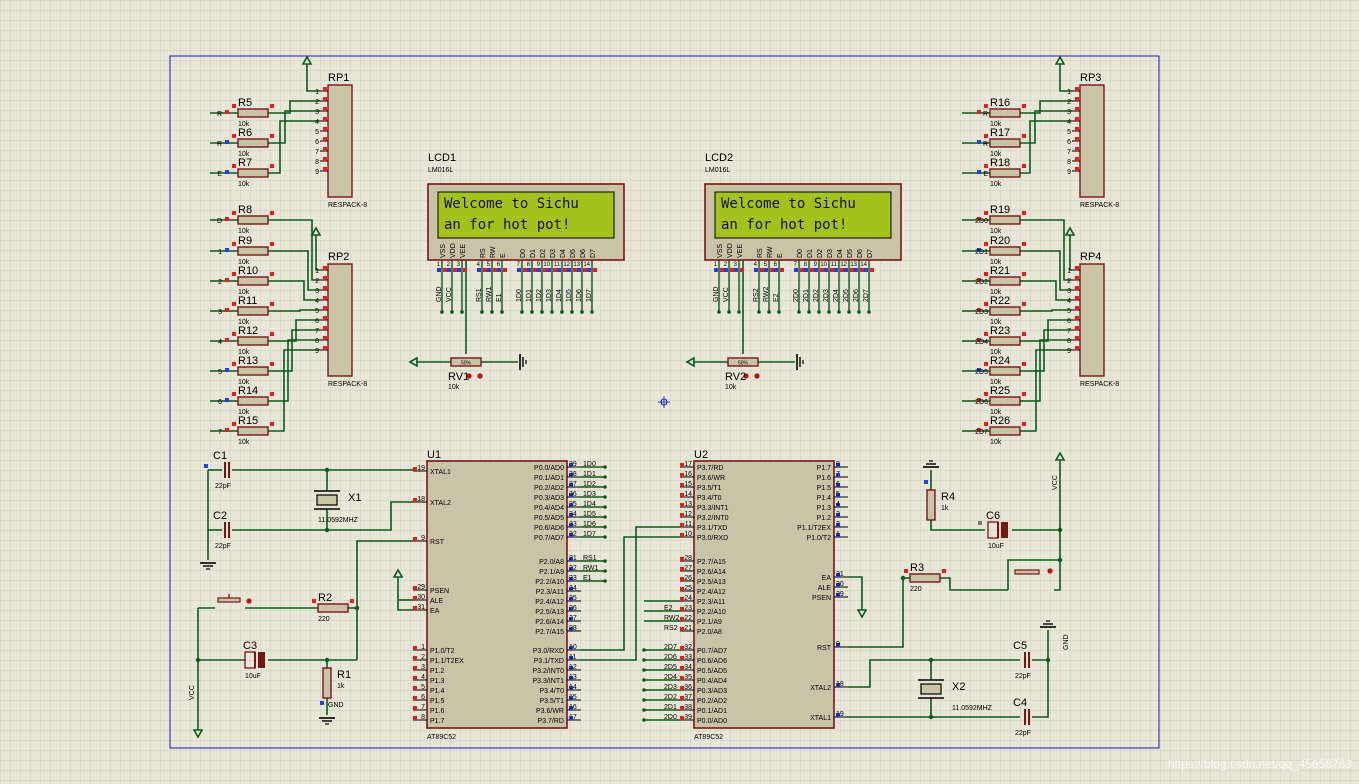  What do you see at coordinates (573, 578) in the screenshot?
I see `u1-pin-number: 23` at bounding box center [573, 578].